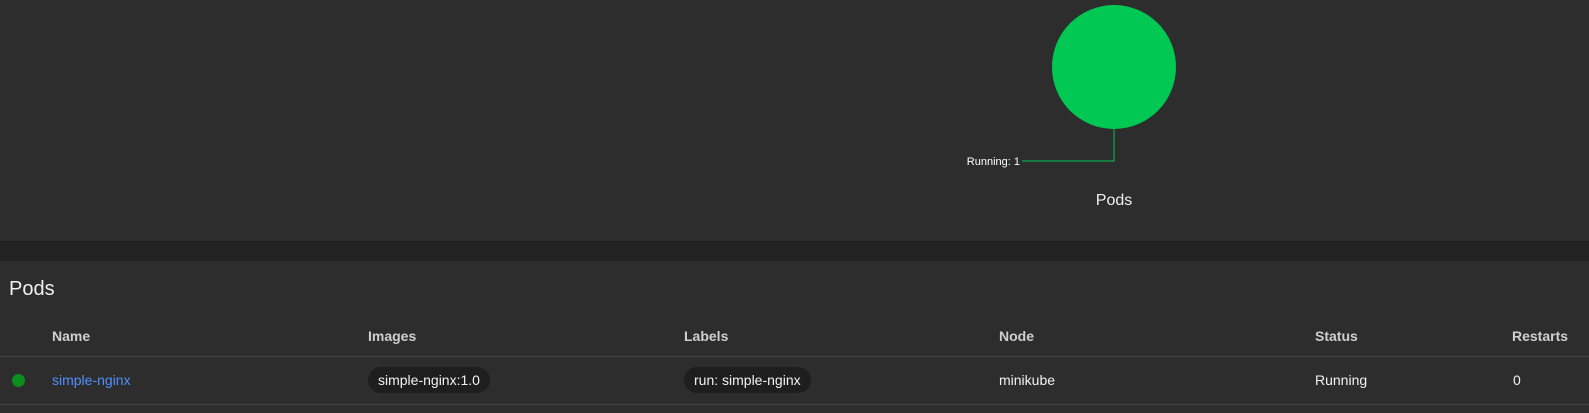 This screenshot has height=413, width=1589. Describe the element at coordinates (1336, 336) in the screenshot. I see `column-header-status: Status` at that location.